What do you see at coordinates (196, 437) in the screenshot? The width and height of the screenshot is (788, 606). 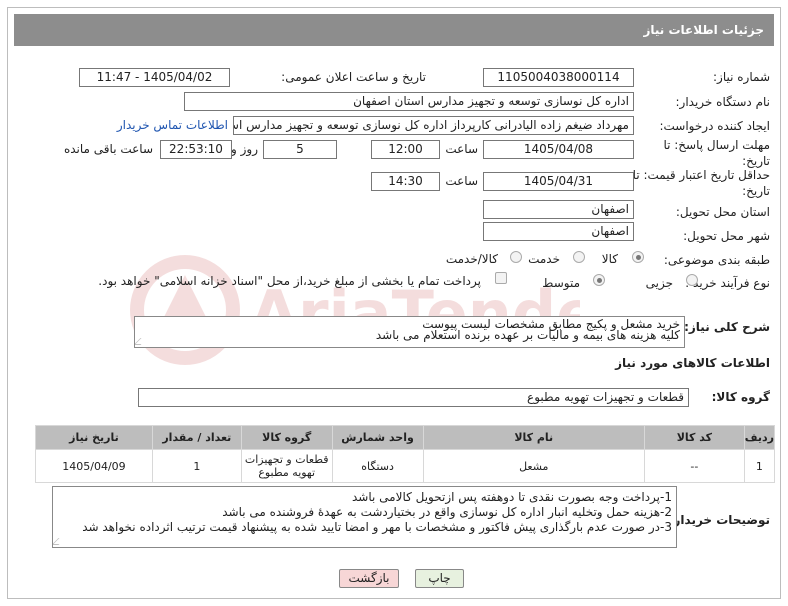 I see `col-qty: تعداد / مقدار` at bounding box center [196, 437].